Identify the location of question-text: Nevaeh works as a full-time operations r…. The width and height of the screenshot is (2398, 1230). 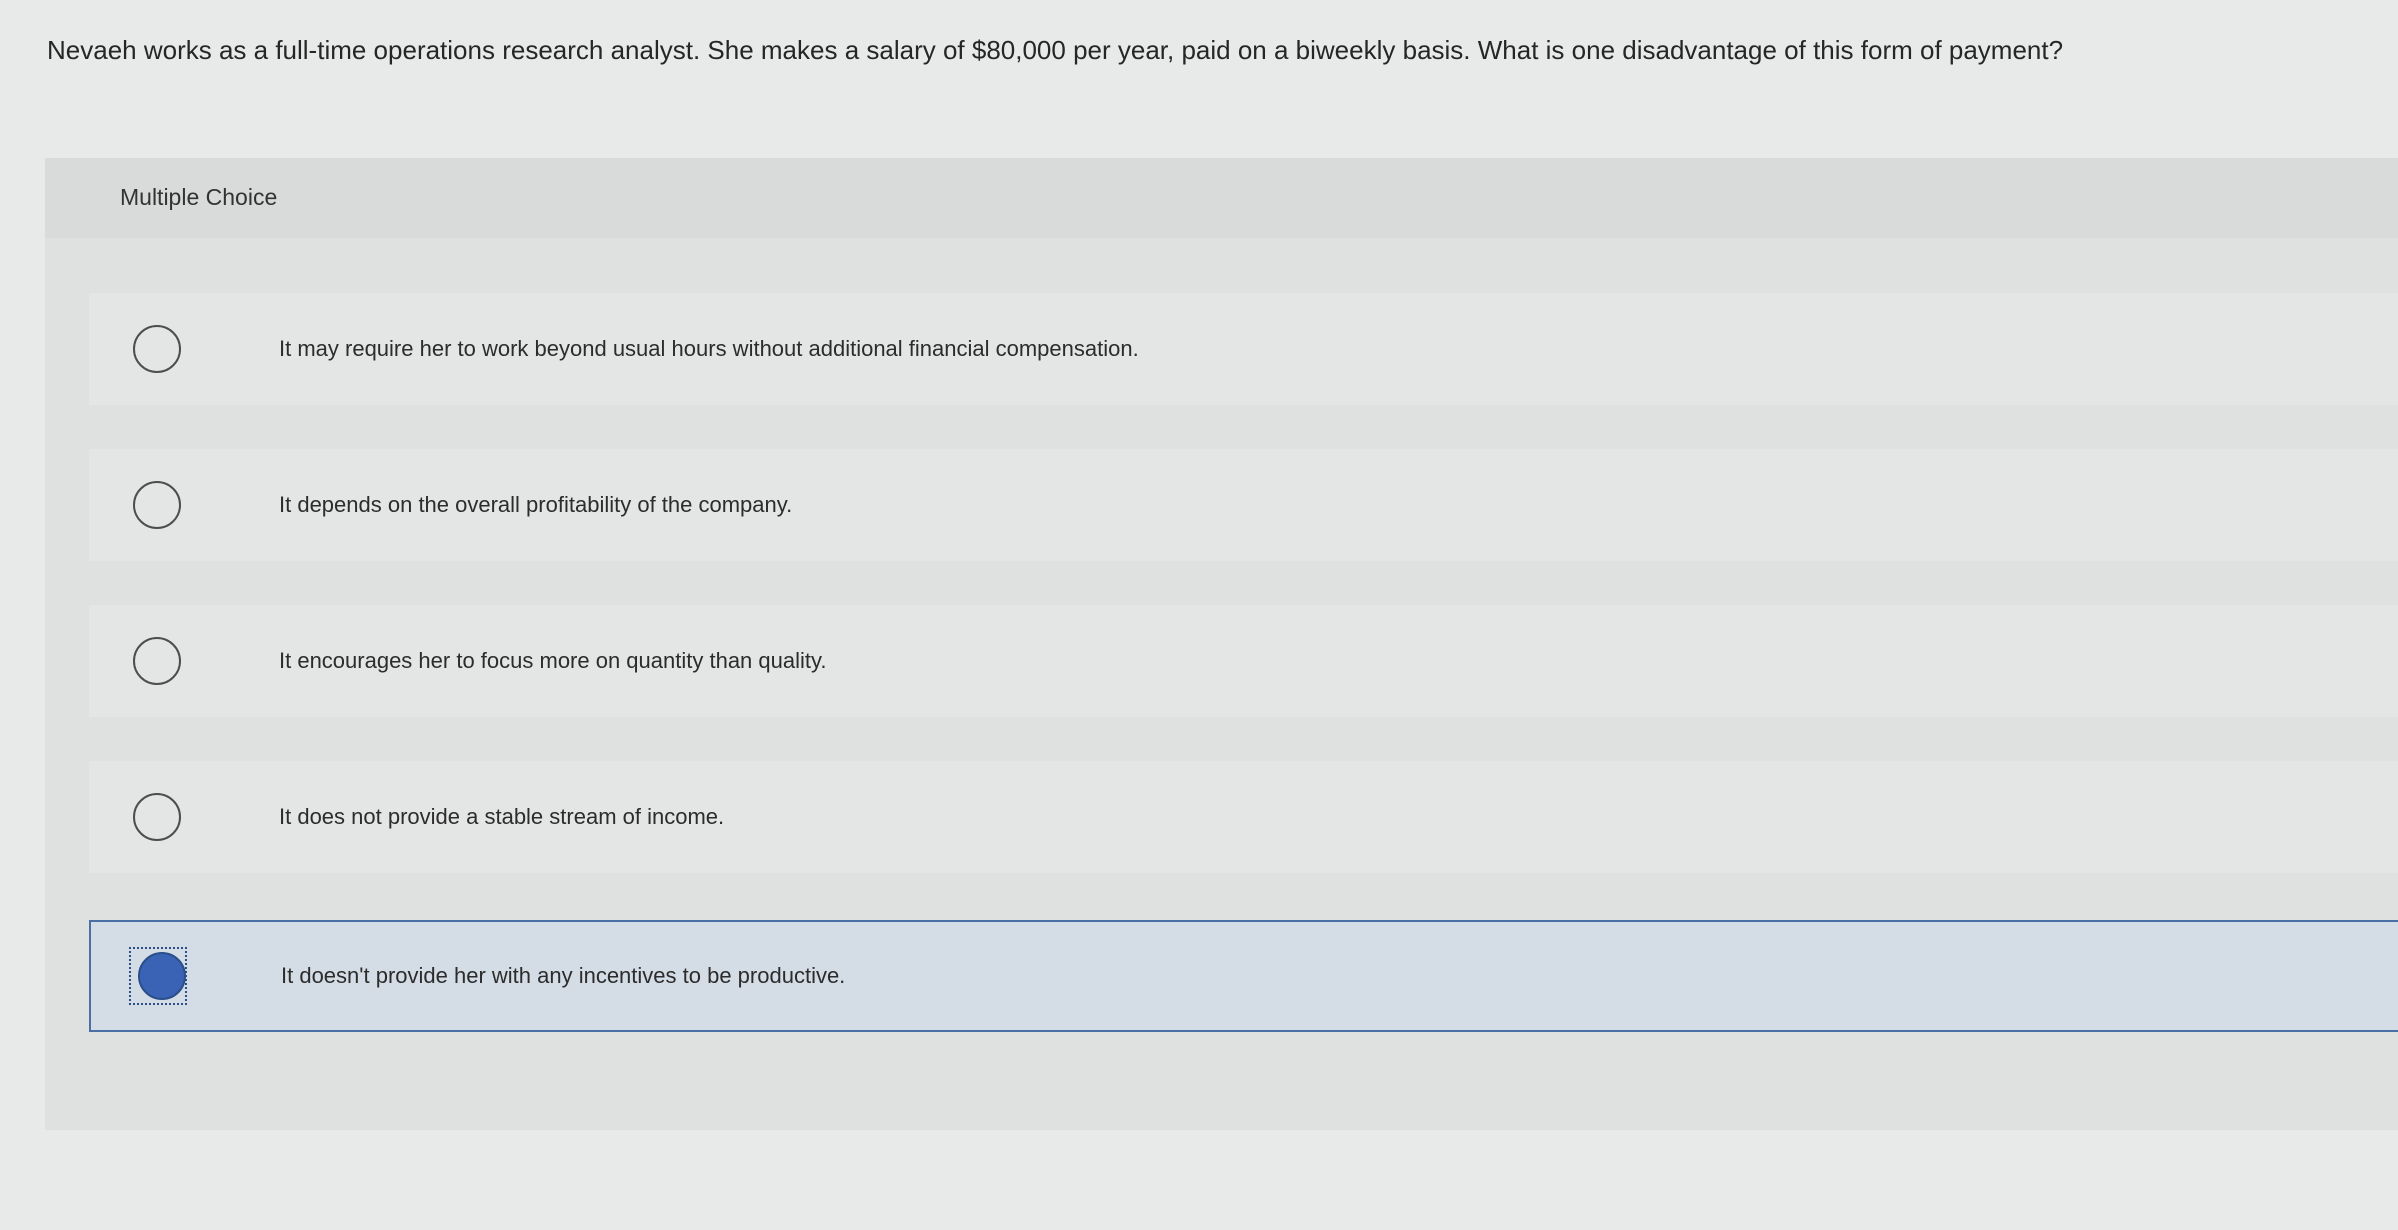
(1055, 50).